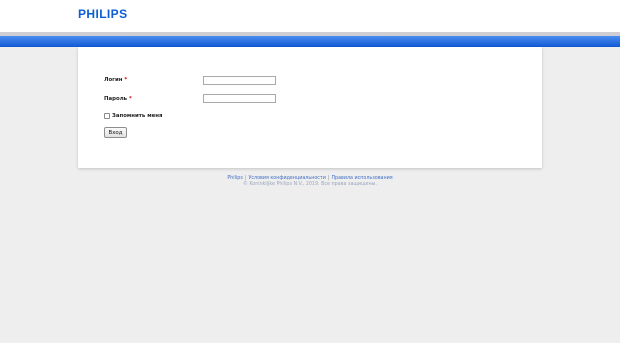 The width and height of the screenshot is (620, 343). What do you see at coordinates (310, 41) in the screenshot?
I see `brand-band` at bounding box center [310, 41].